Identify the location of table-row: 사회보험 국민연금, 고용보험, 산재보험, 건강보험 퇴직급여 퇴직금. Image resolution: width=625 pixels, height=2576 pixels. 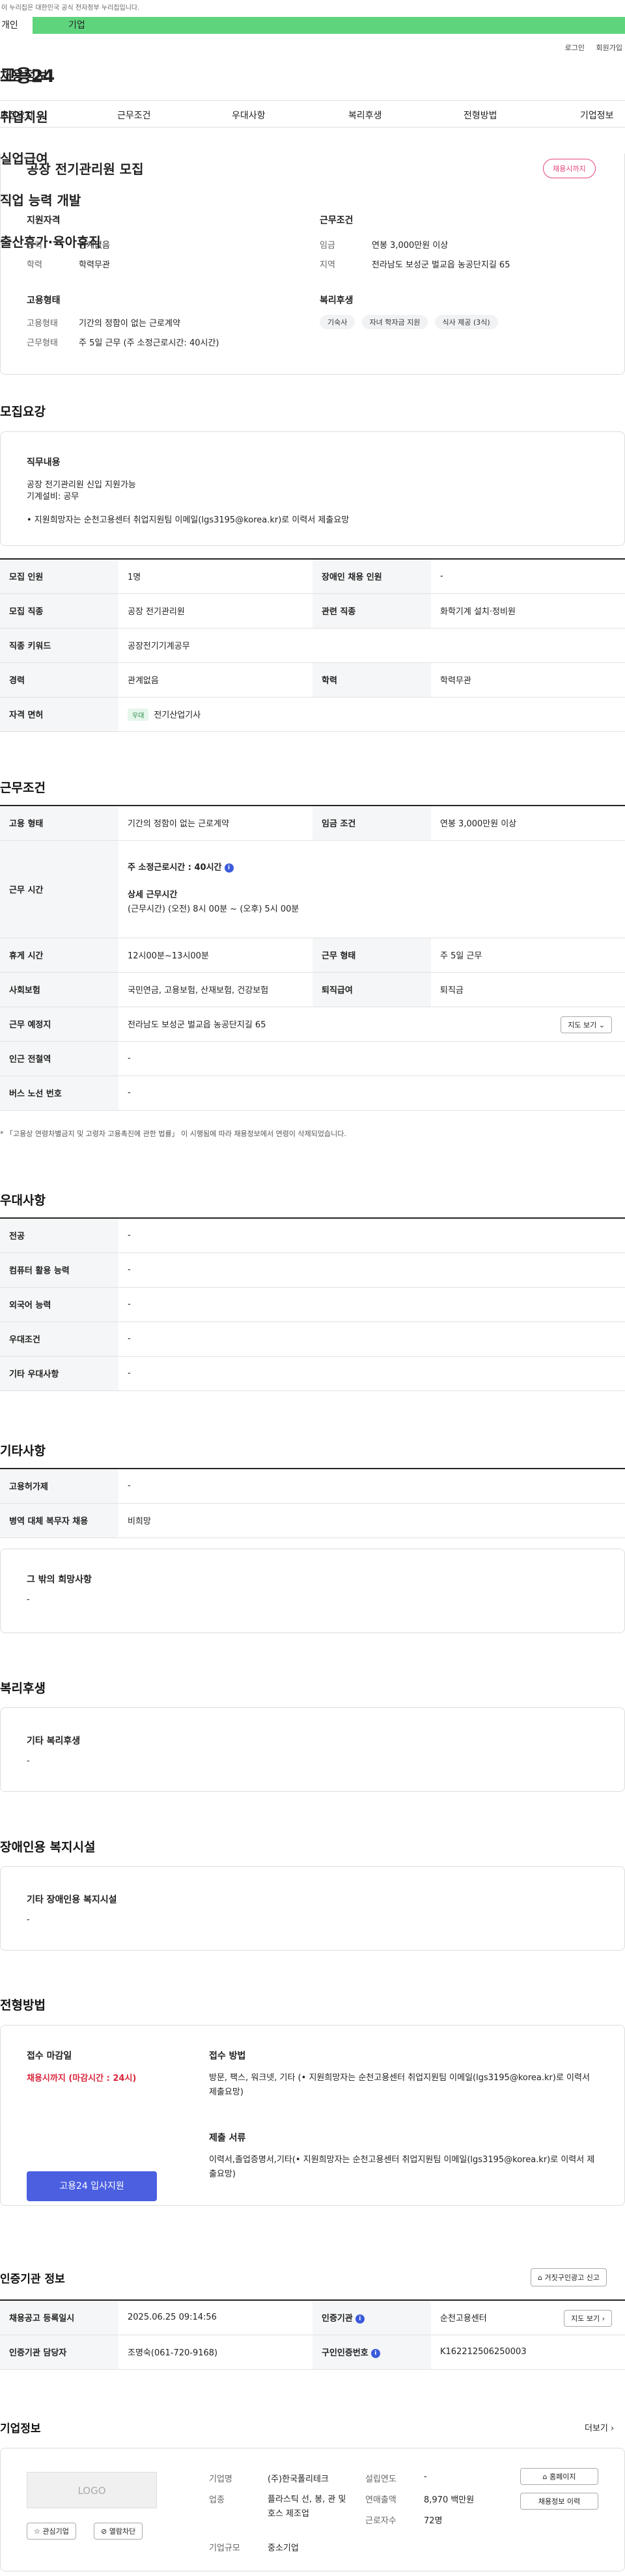
(312, 990).